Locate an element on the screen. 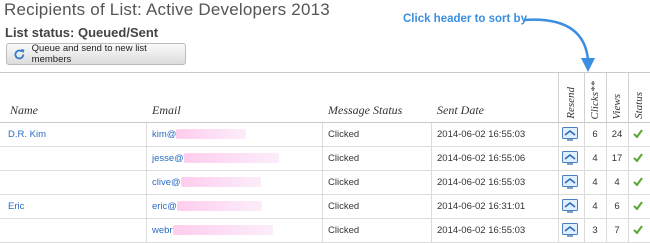 This screenshot has height=243, width=650. curved-arrow-icon is located at coordinates (559, 45).